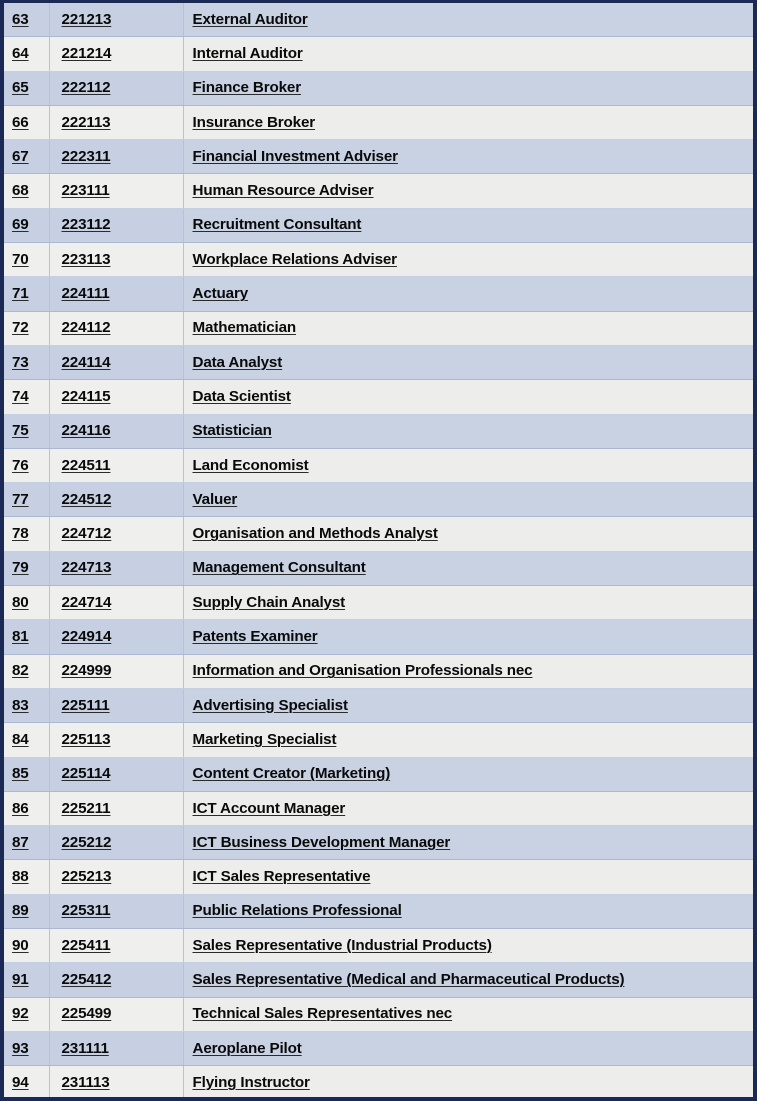 This screenshot has height=1101, width=757. Describe the element at coordinates (315, 534) in the screenshot. I see `cell-text-title: Organisation and Methods Analyst` at that location.